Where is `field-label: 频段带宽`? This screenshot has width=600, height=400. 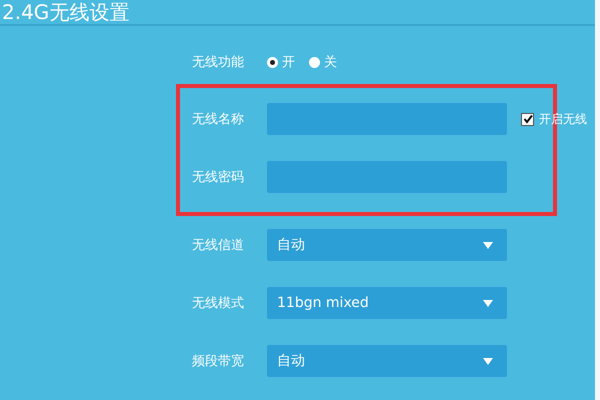
field-label: 频段带宽 is located at coordinates (218, 361).